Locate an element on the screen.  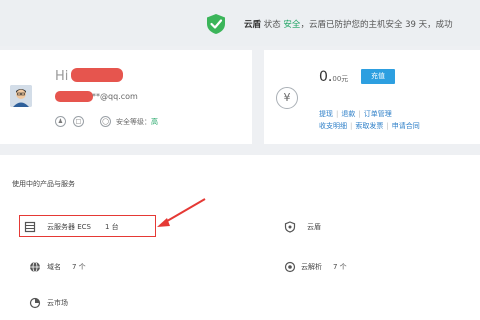
security-level: 安全等级：高 is located at coordinates (137, 122).